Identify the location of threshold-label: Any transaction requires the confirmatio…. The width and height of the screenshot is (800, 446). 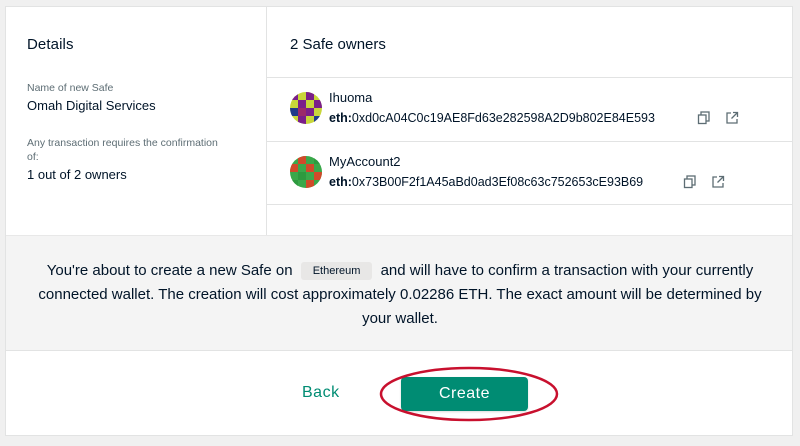
(122, 150).